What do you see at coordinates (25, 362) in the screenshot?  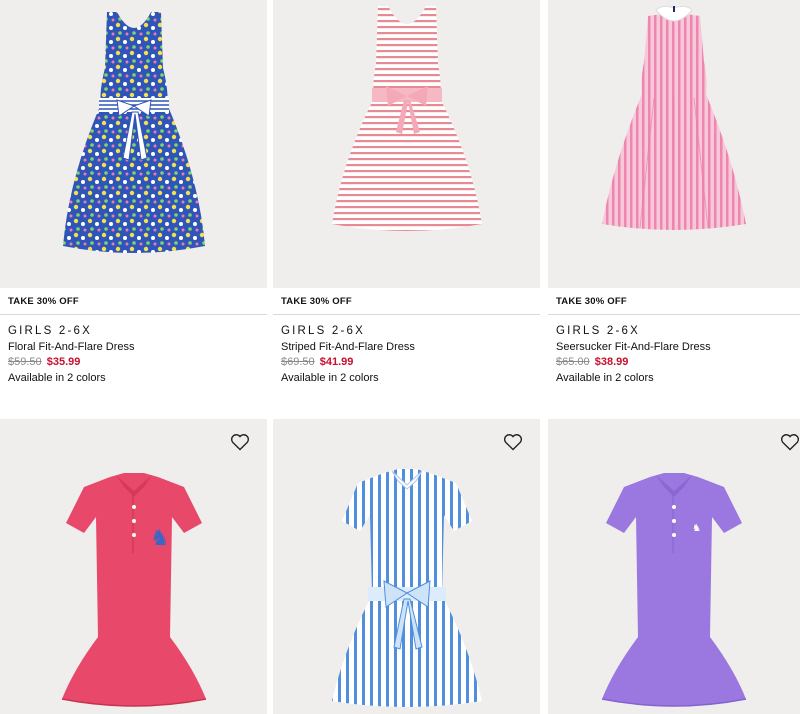 I see `original-price: $59.50` at bounding box center [25, 362].